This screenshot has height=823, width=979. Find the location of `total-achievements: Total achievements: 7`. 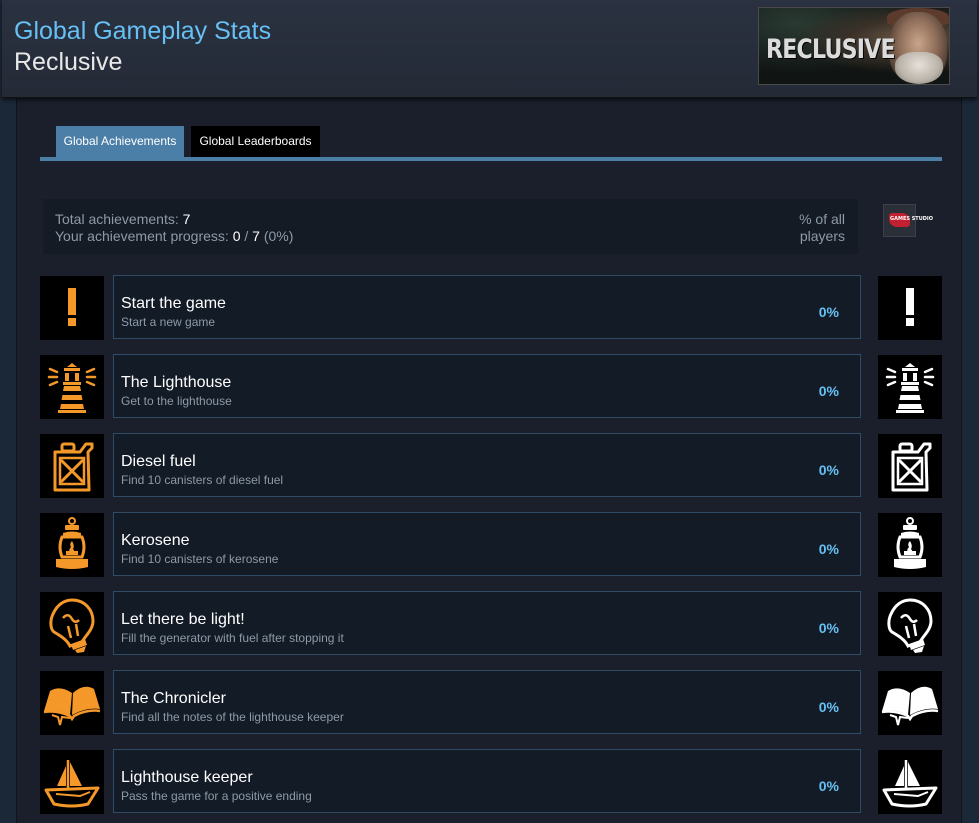

total-achievements: Total achievements: 7 is located at coordinates (122, 219).